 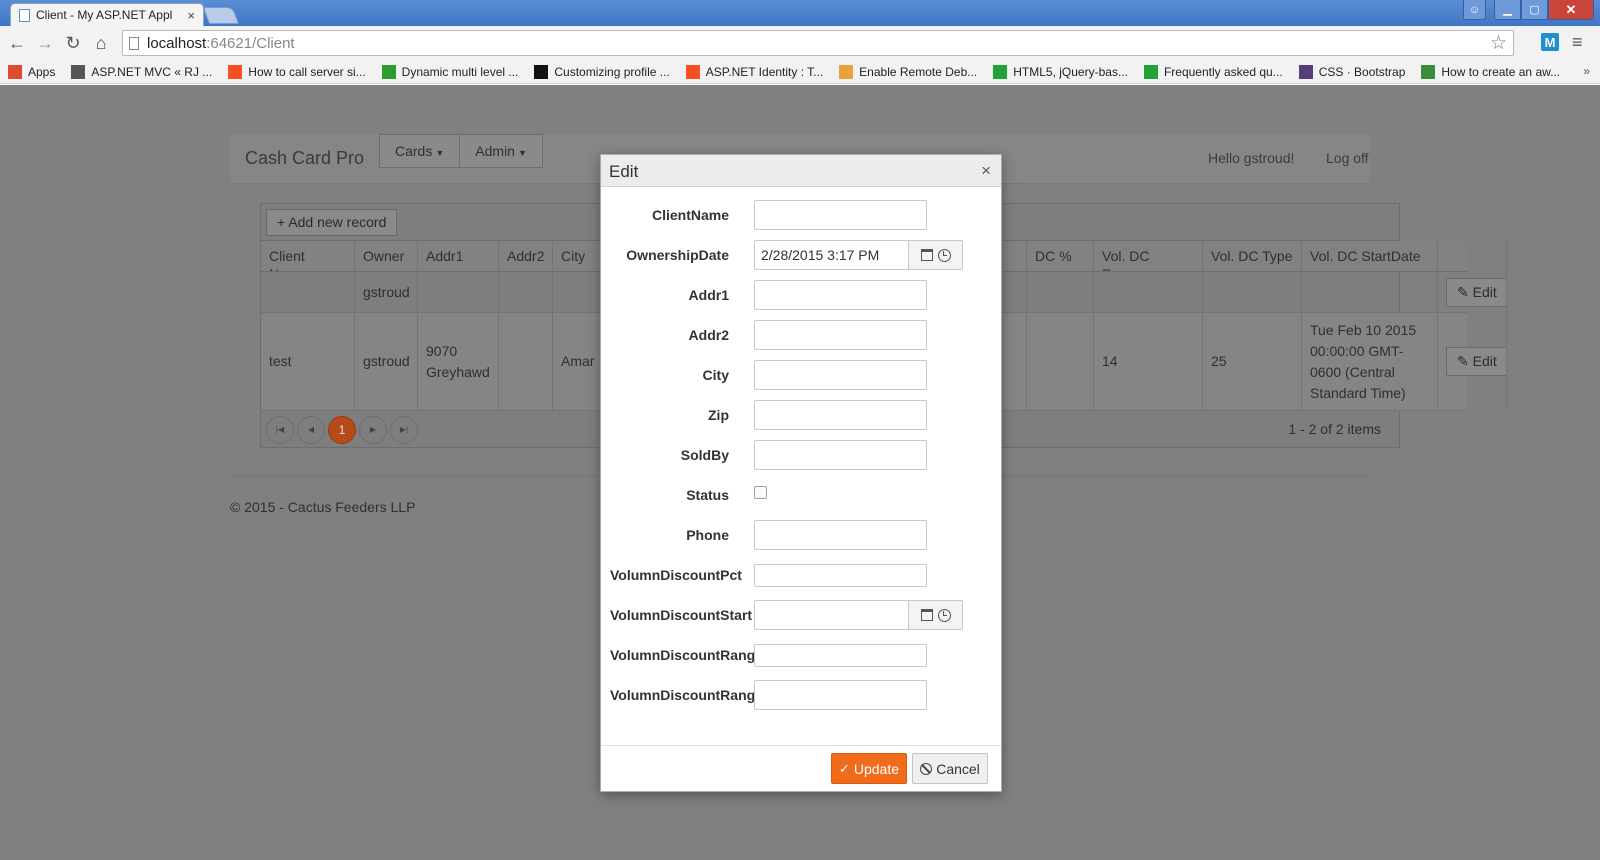 What do you see at coordinates (386, 256) in the screenshot?
I see `column-header: Owner` at bounding box center [386, 256].